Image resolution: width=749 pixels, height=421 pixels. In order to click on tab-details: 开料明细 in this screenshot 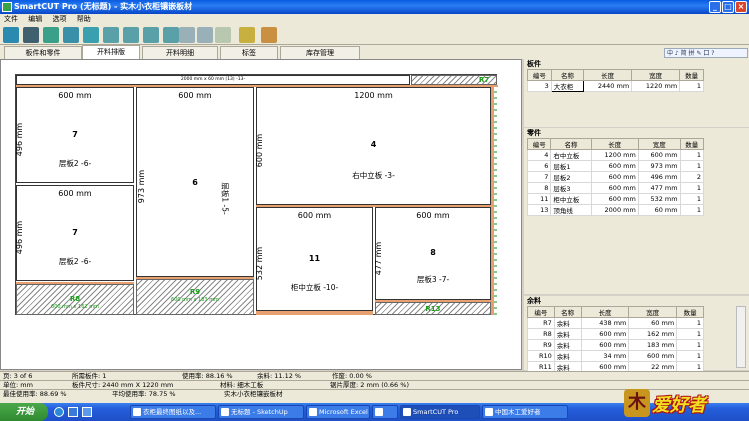, I will do `click(180, 52)`.